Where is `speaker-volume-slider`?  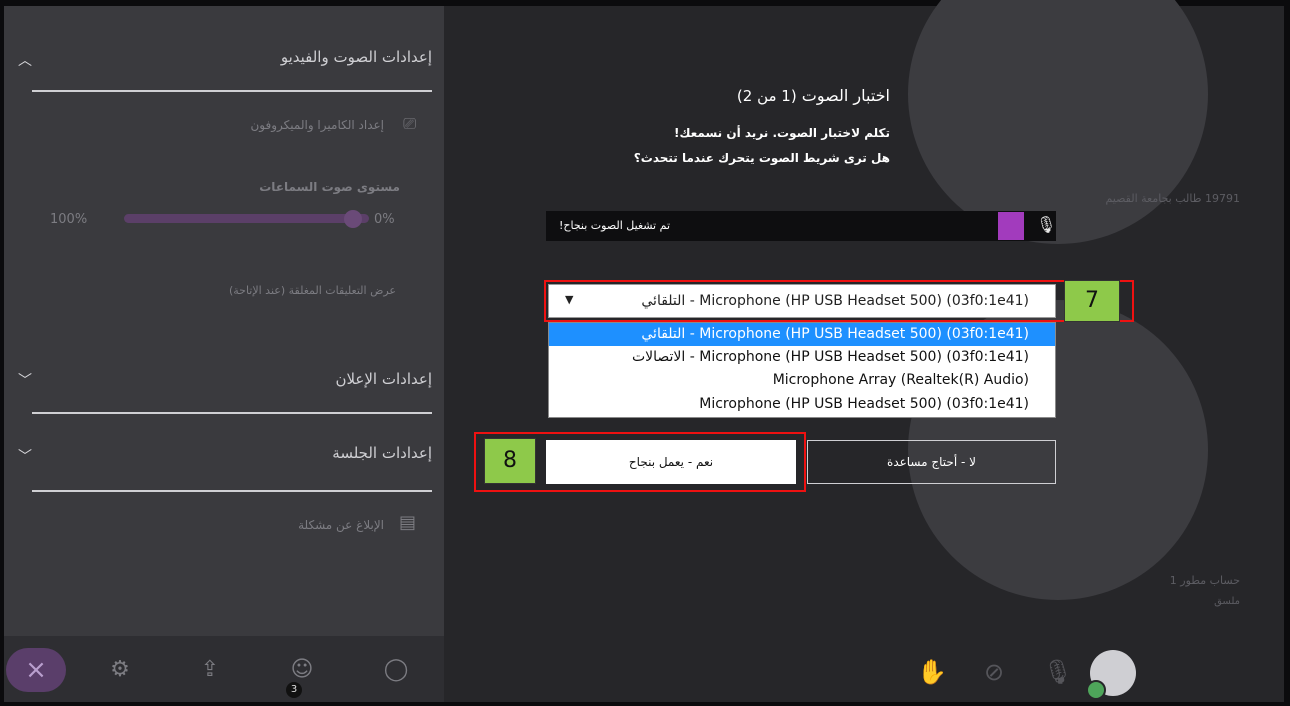
speaker-volume-slider is located at coordinates (246, 218).